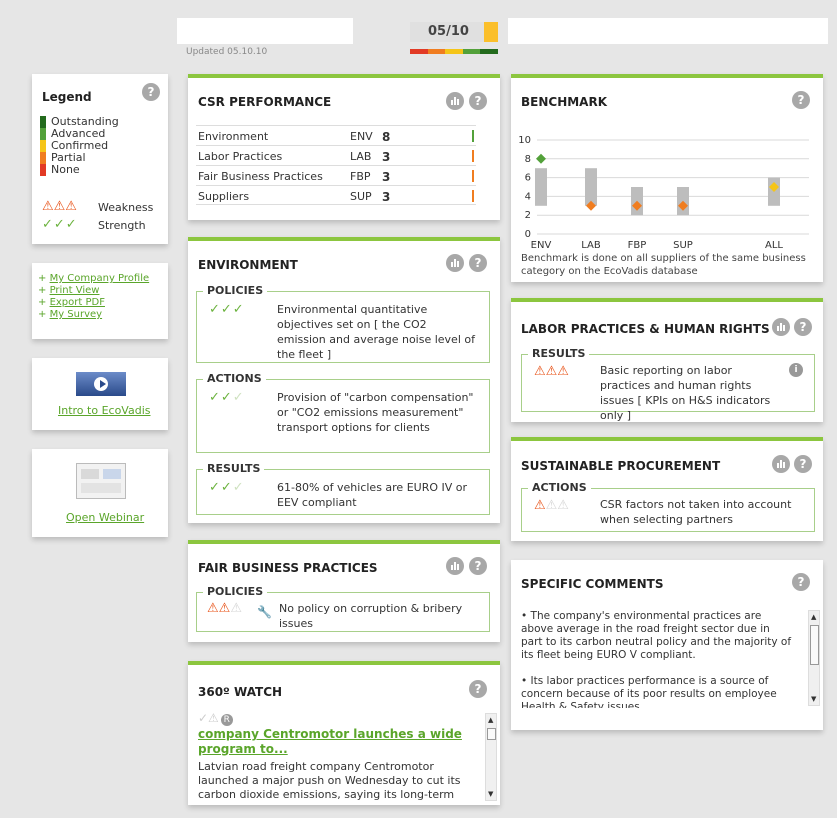 The height and width of the screenshot is (818, 837). Describe the element at coordinates (361, 136) in the screenshot. I see `csr-code: ENV` at that location.